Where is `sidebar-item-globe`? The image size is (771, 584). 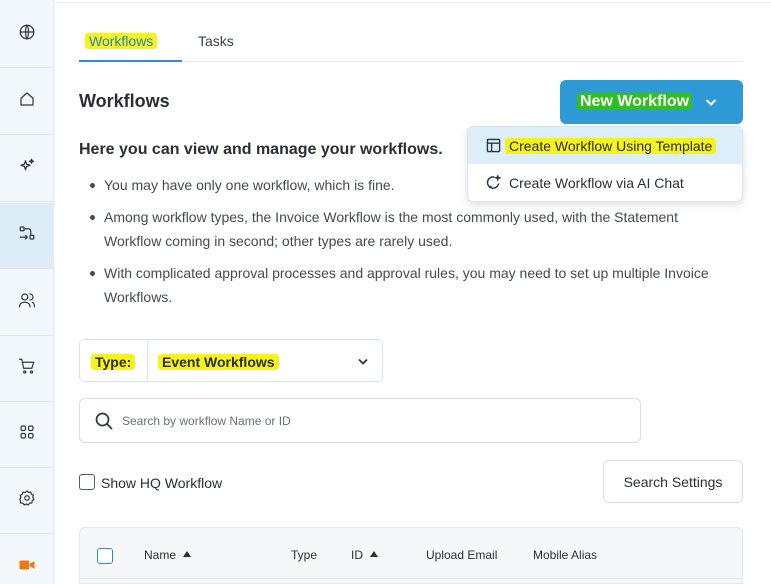
sidebar-item-globe is located at coordinates (27, 35).